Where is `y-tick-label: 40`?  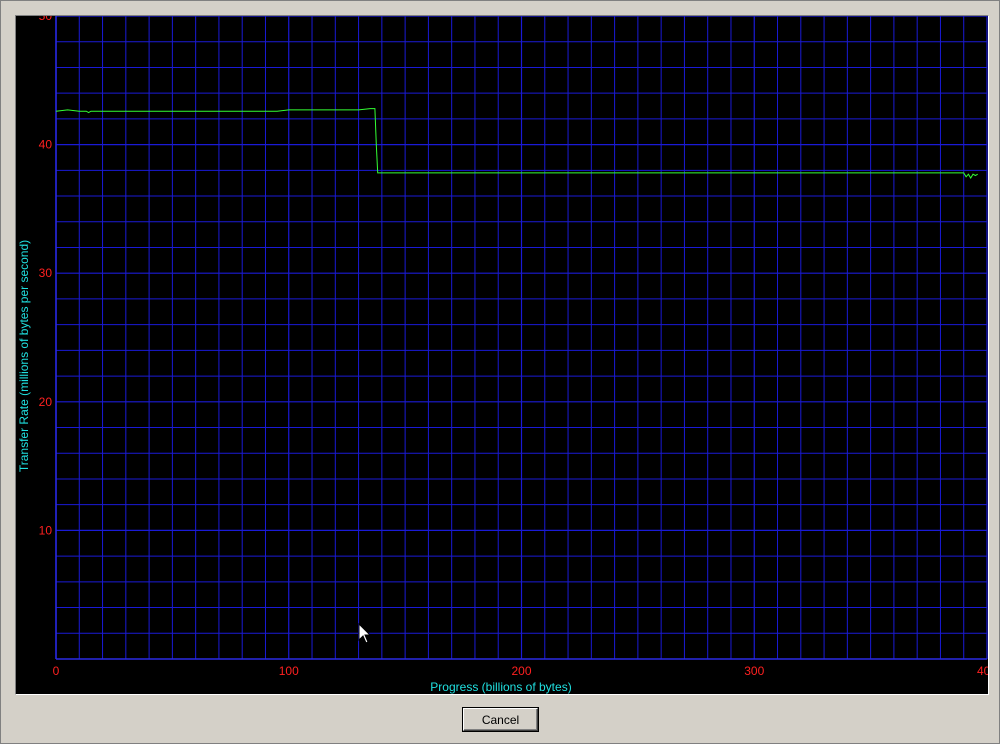 y-tick-label: 40 is located at coordinates (46, 145).